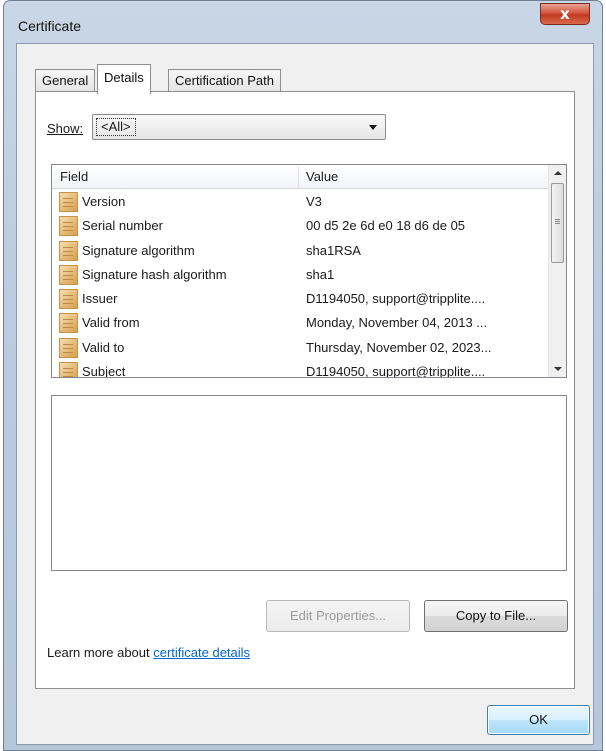 This screenshot has width=606, height=751. I want to click on column-divider, so click(298, 177).